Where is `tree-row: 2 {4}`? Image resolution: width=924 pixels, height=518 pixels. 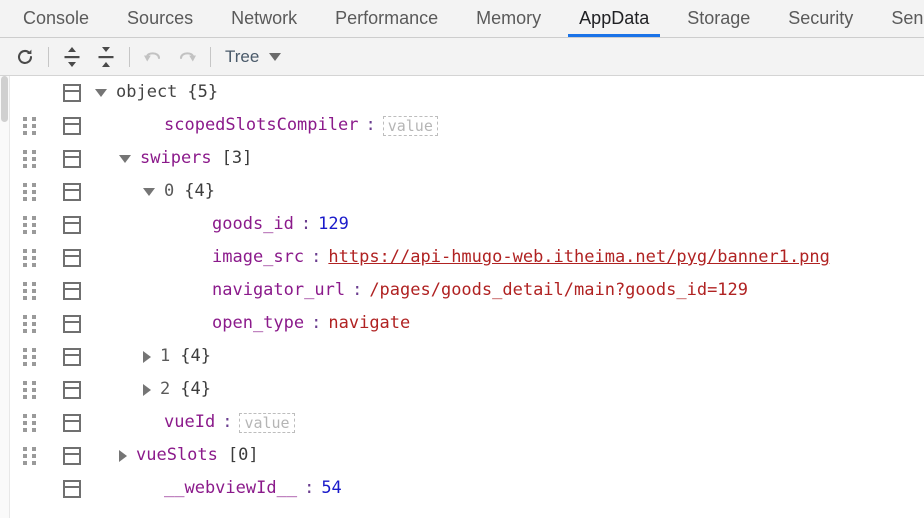
tree-row: 2 {4} is located at coordinates (466, 389).